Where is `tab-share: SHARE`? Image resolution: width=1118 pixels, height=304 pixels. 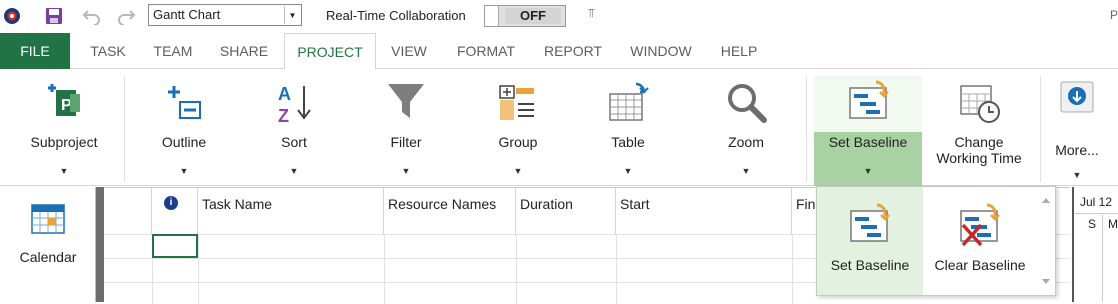
tab-share: SHARE is located at coordinates (244, 51).